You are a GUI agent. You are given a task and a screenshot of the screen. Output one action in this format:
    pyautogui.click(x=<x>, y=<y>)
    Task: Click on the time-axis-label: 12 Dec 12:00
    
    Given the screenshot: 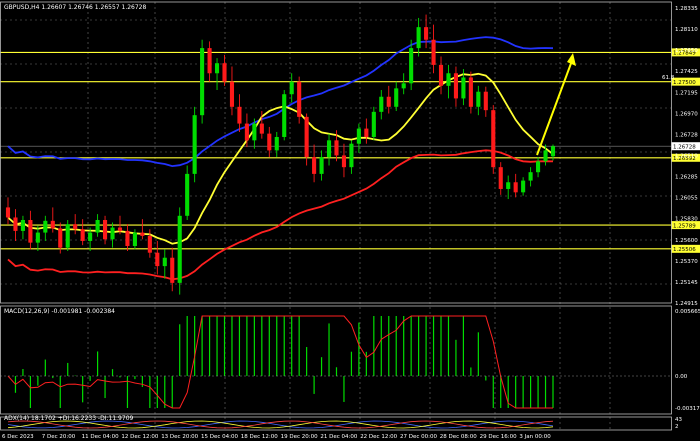 What is the action you would take?
    pyautogui.click(x=139, y=437)
    